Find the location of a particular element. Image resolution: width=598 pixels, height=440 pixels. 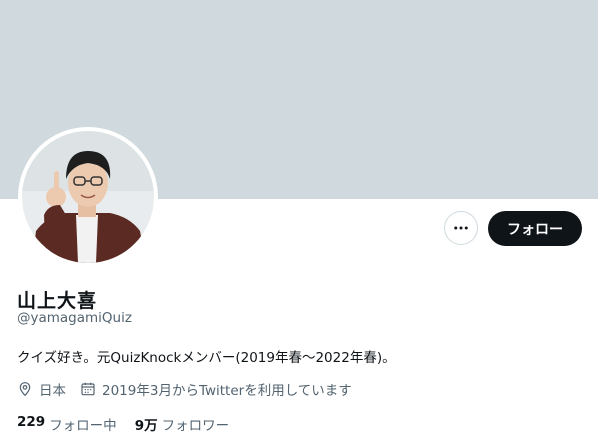

joined-item: 2019年3月からTwitterを利用しています is located at coordinates (216, 389).